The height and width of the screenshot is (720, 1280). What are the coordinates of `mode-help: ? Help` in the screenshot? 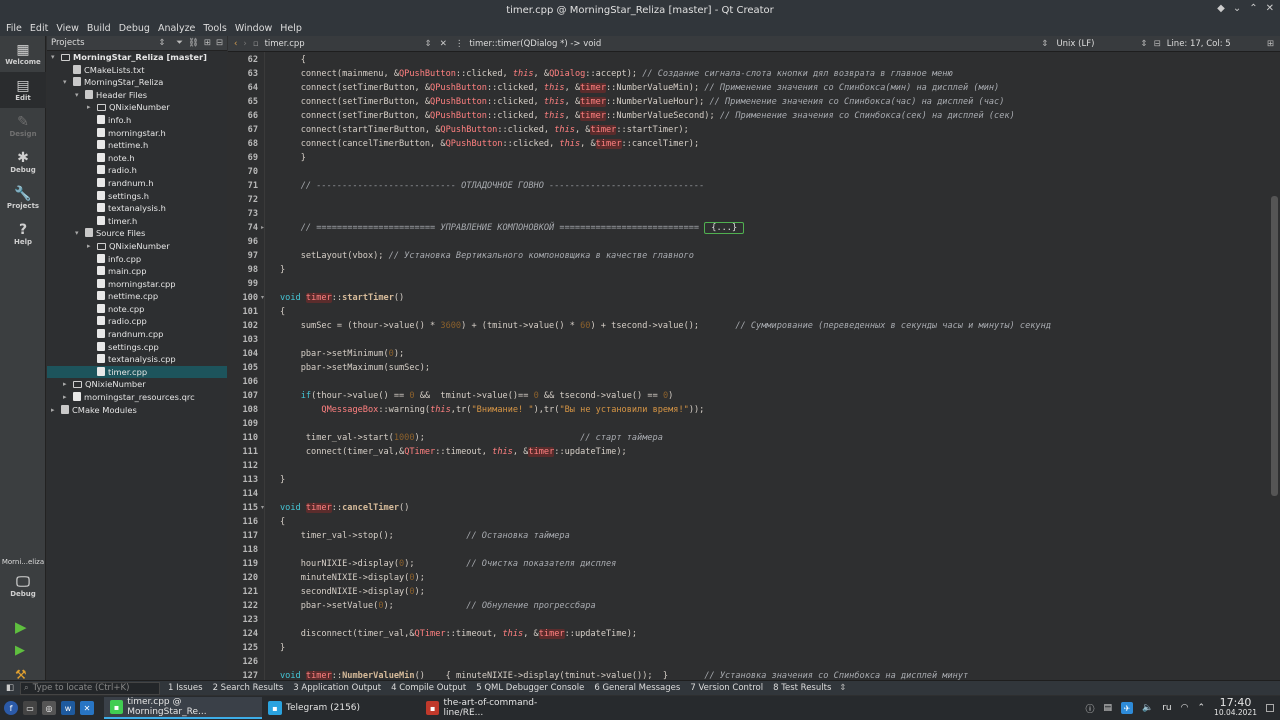 It's located at (23, 234).